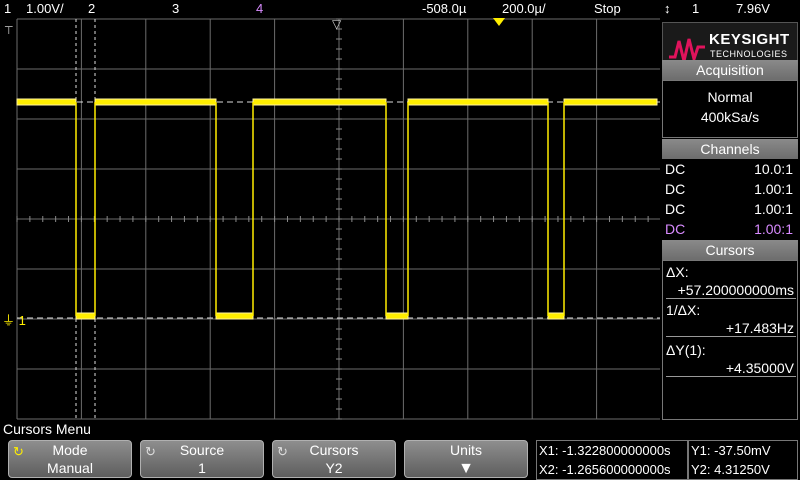  What do you see at coordinates (259, 8) in the screenshot?
I see `ch4-number: 4` at bounding box center [259, 8].